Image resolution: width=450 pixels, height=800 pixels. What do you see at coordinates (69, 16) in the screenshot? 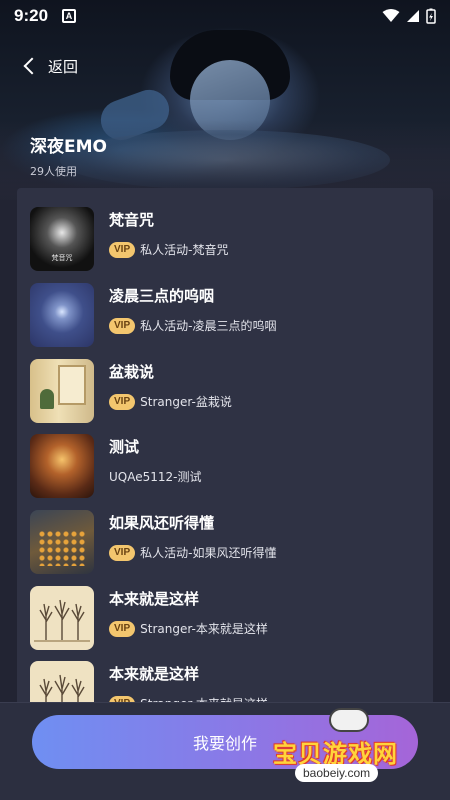
I see `notification-icon: A` at bounding box center [69, 16].